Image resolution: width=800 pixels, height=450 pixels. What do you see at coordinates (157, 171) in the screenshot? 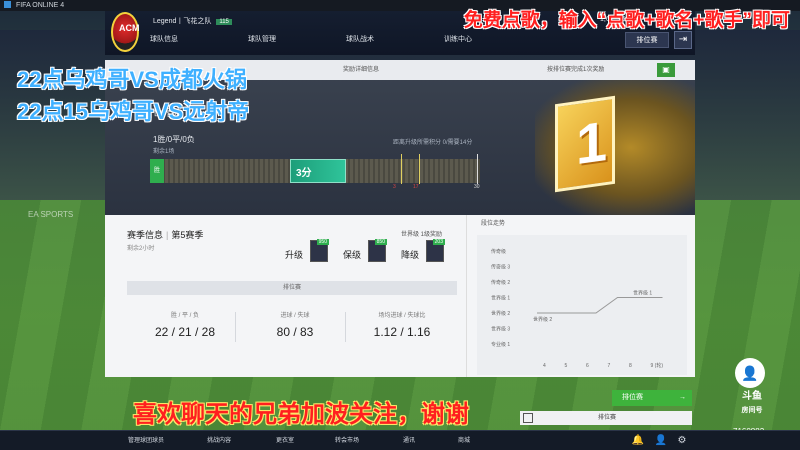
I see `track-win-segment: 胜` at bounding box center [157, 171].